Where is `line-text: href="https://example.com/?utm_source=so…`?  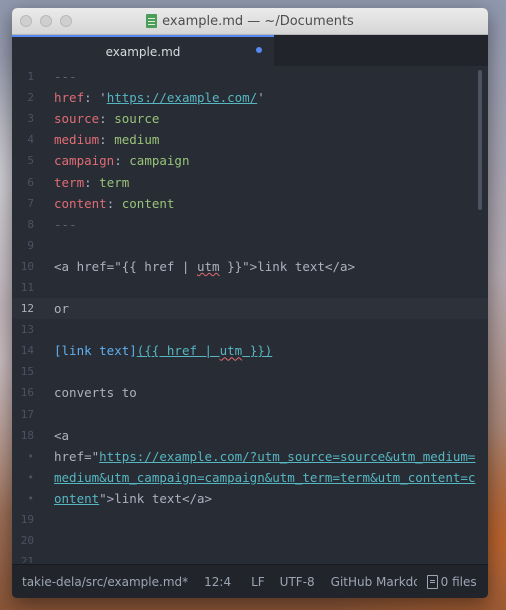 line-text: href="https://example.com/?utm_source=so… is located at coordinates (254, 456).